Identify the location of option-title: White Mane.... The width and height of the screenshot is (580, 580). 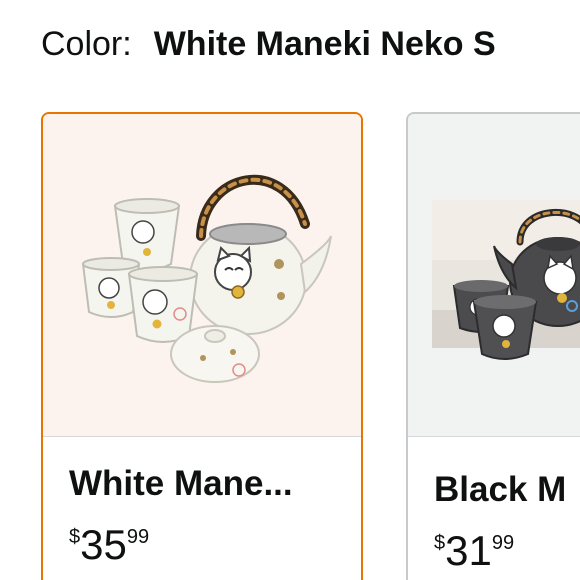
(181, 483).